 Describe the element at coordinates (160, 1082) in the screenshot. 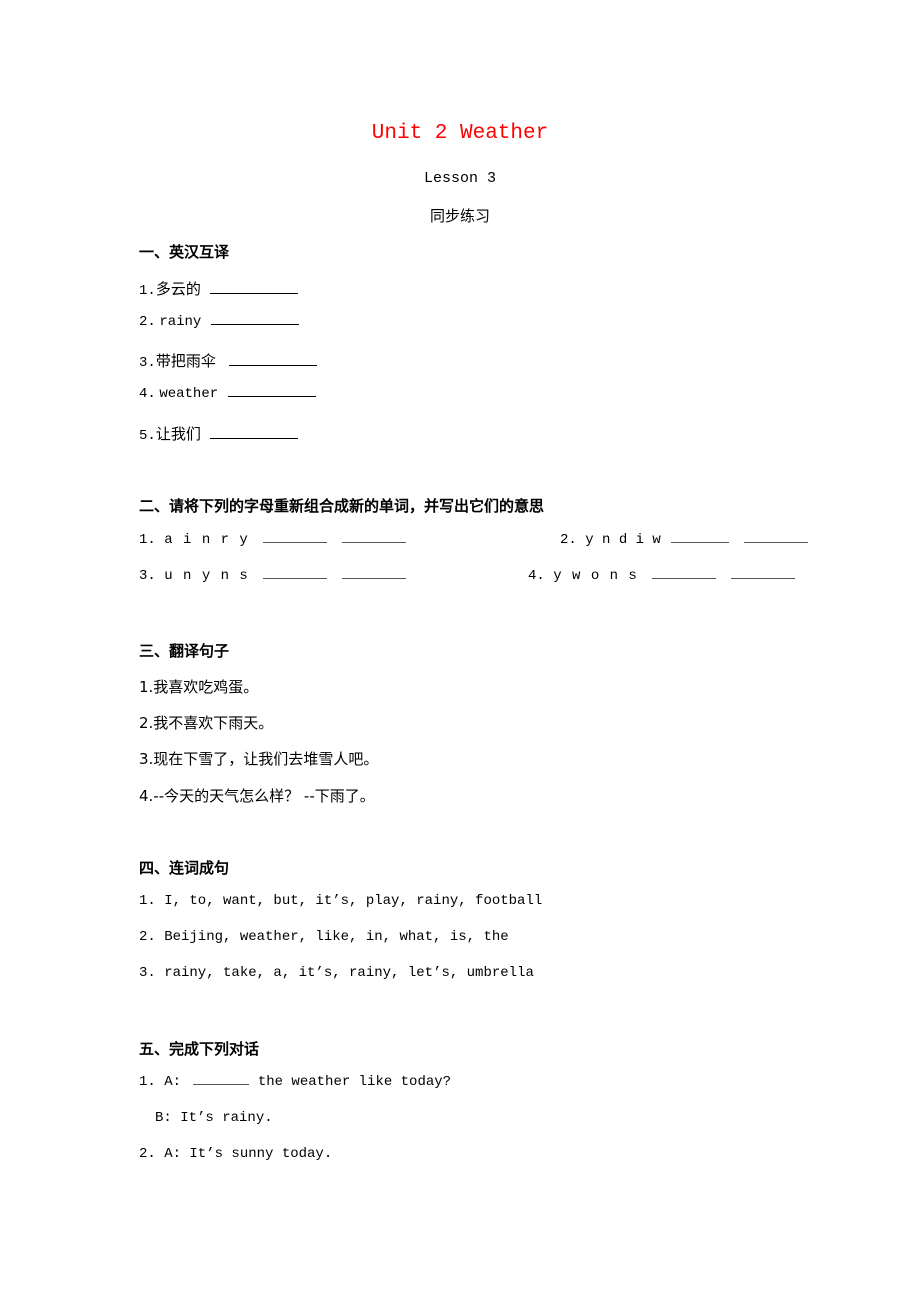

I see `speaker-label: 1. A:` at that location.